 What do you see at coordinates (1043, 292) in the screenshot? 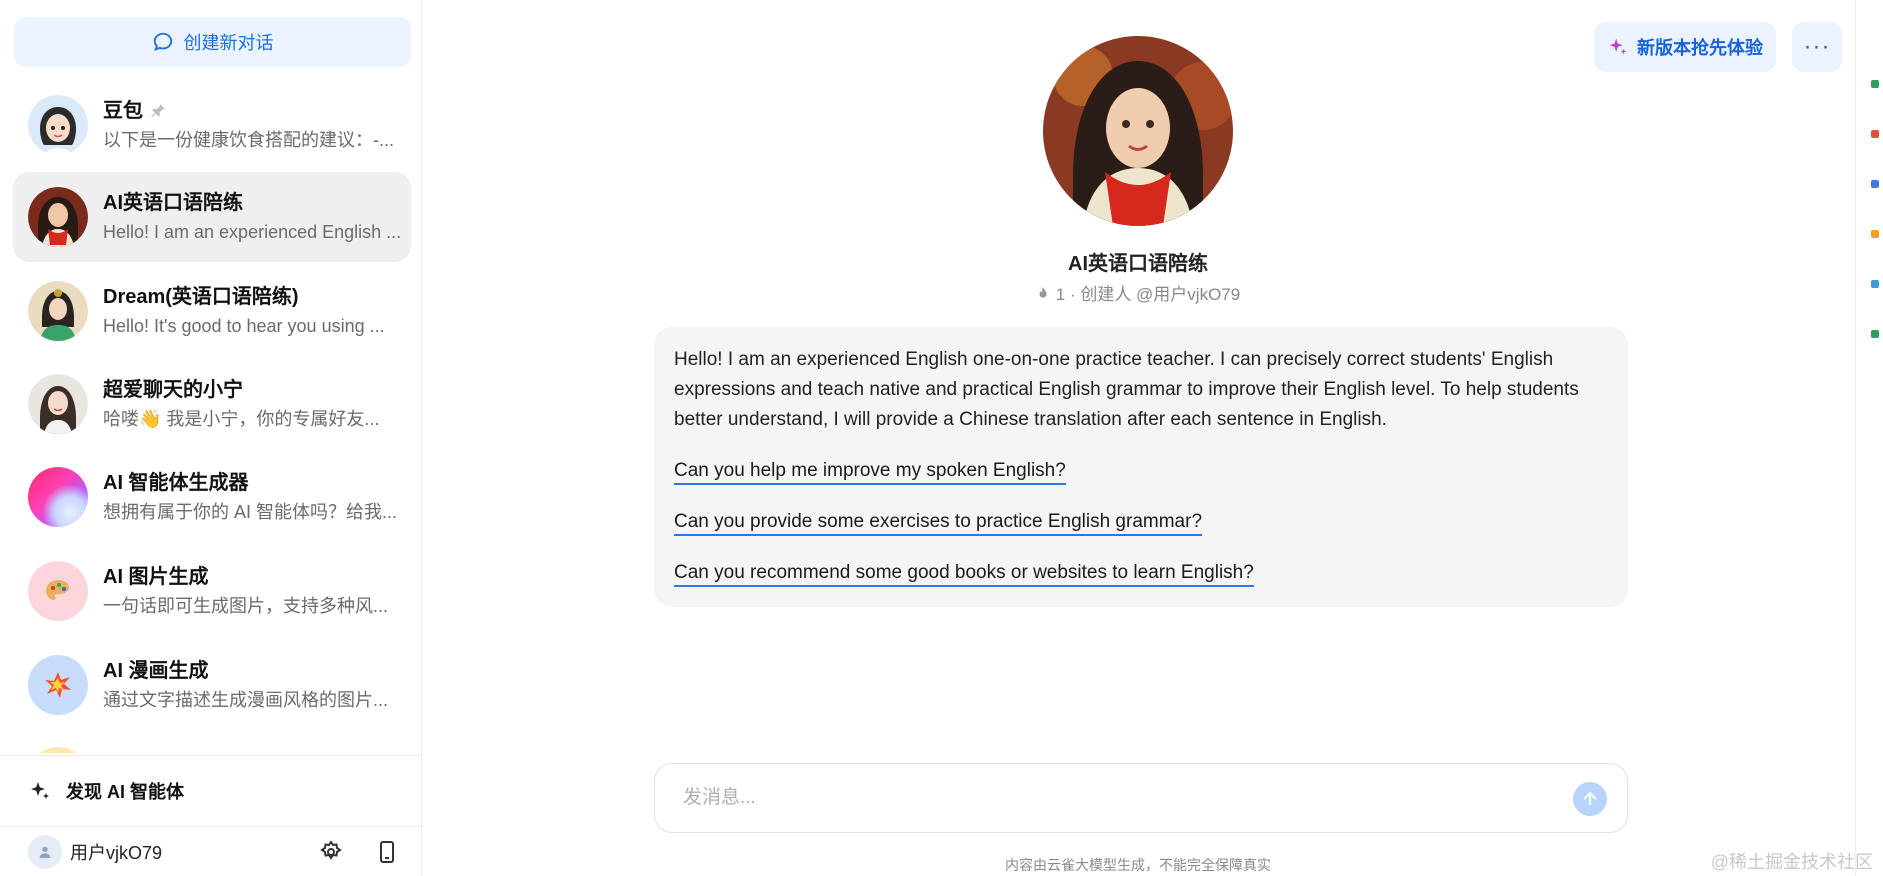
I see `flame-icon` at bounding box center [1043, 292].